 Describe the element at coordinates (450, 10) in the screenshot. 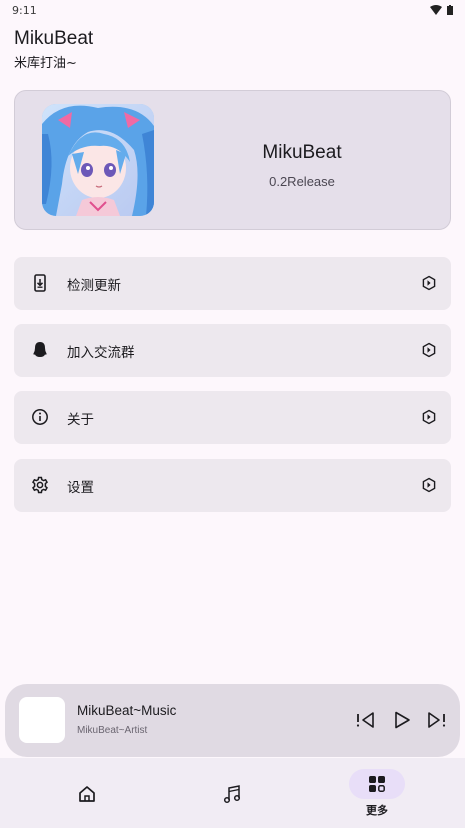

I see `battery-icon` at that location.